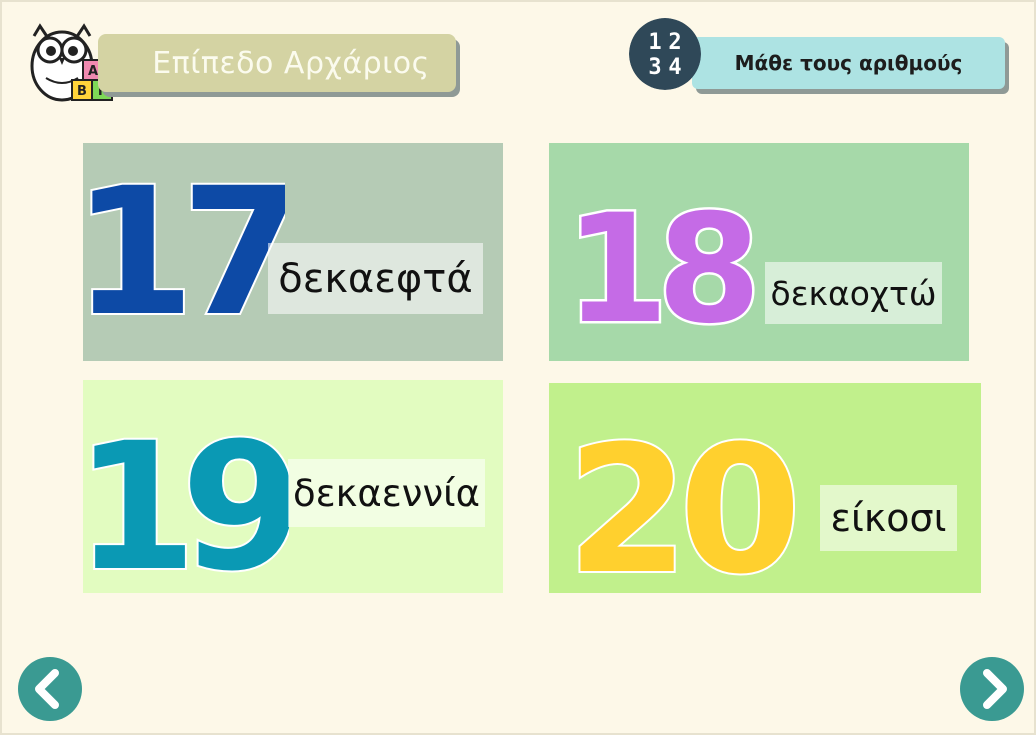 This screenshot has width=1036, height=735. I want to click on word-text: δεκαοχτώ, so click(853, 293).